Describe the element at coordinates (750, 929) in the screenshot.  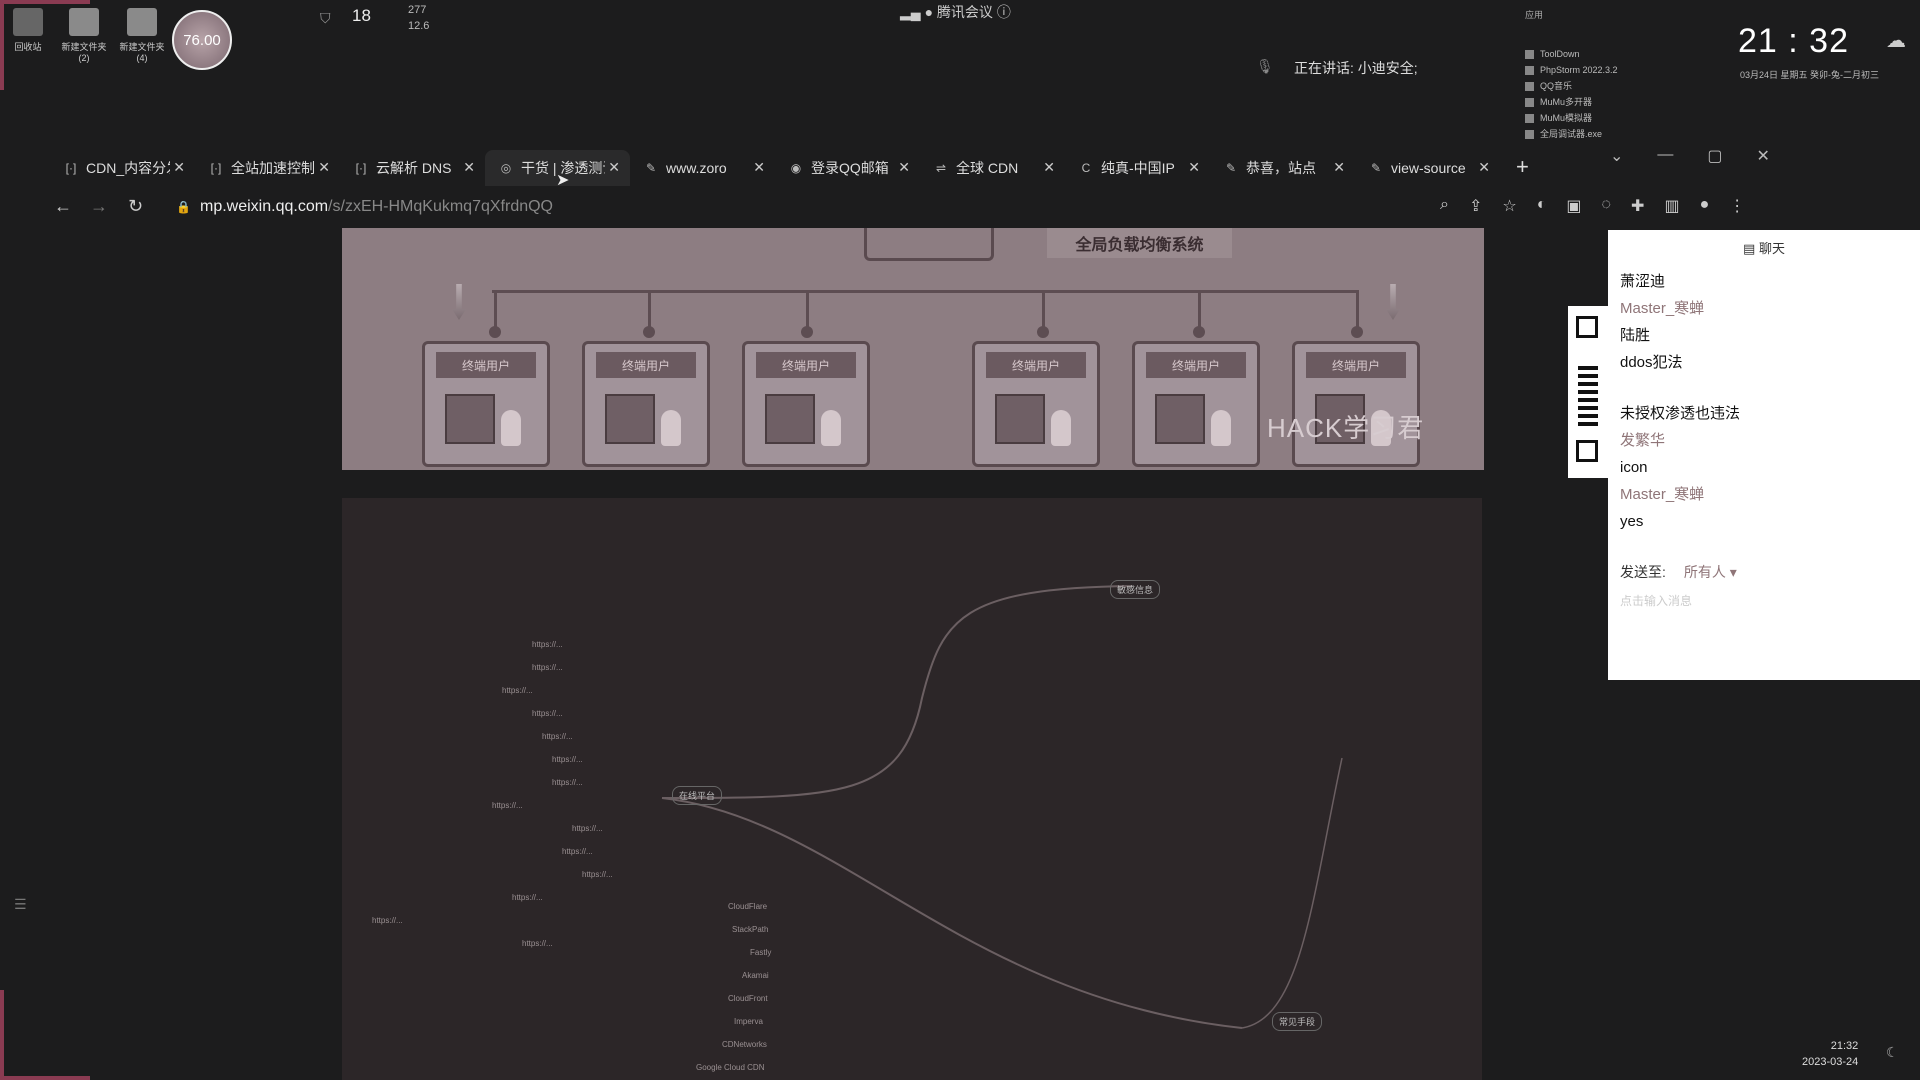
I see `mindmap-cdn-leaf: StackPath` at that location.